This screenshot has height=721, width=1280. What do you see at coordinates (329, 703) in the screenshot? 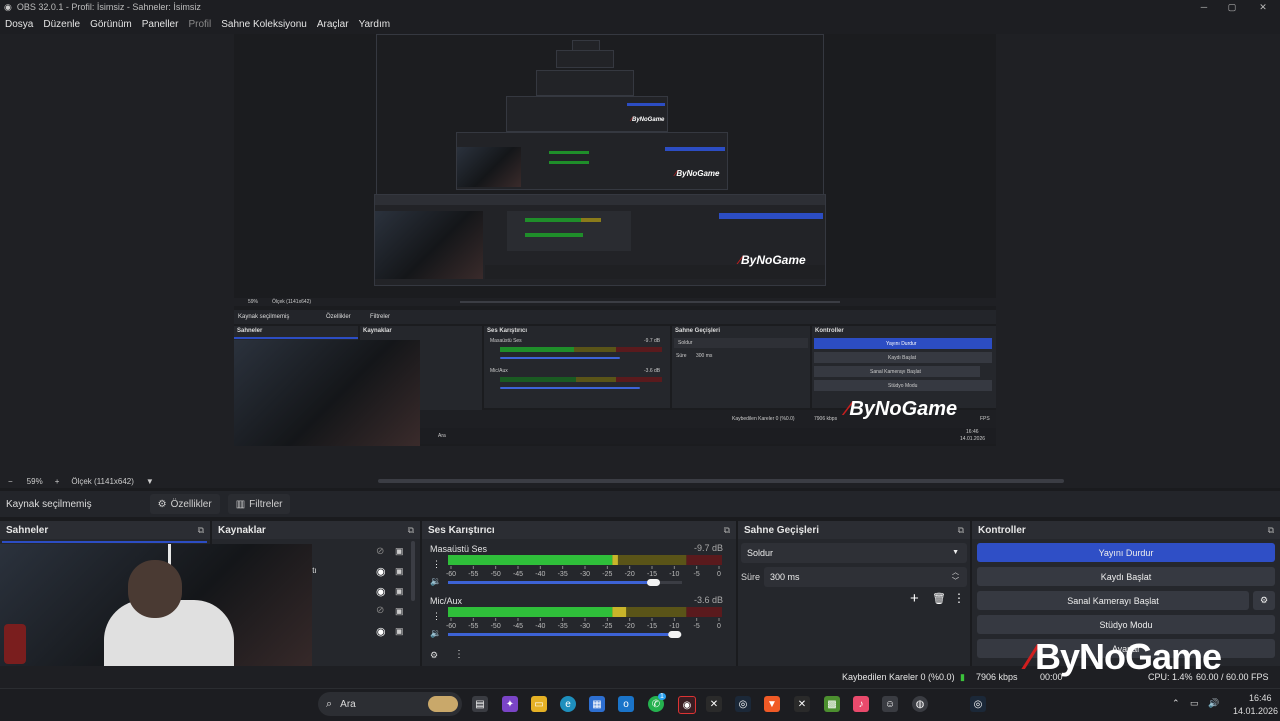
I see `search-icon: ⌕` at bounding box center [329, 703].